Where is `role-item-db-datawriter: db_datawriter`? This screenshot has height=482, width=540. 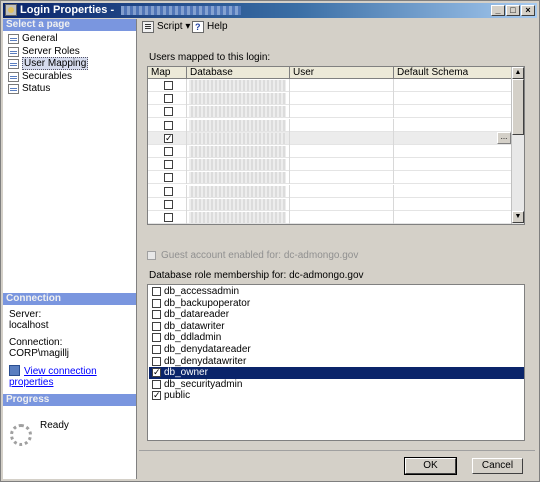
role-item-db-datawriter: db_datawriter is located at coordinates (336, 327).